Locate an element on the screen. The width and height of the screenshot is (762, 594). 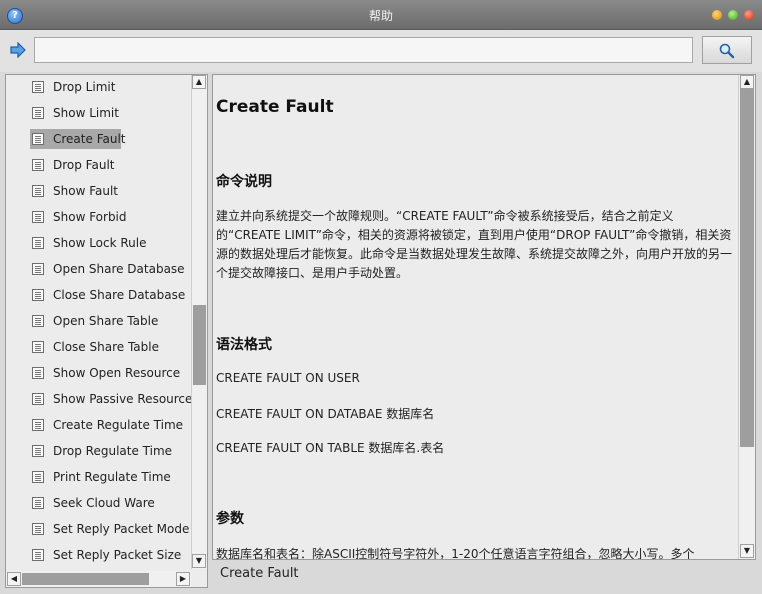
left-vertical-scrollbar: ▲ ▼ is located at coordinates (199, 322).